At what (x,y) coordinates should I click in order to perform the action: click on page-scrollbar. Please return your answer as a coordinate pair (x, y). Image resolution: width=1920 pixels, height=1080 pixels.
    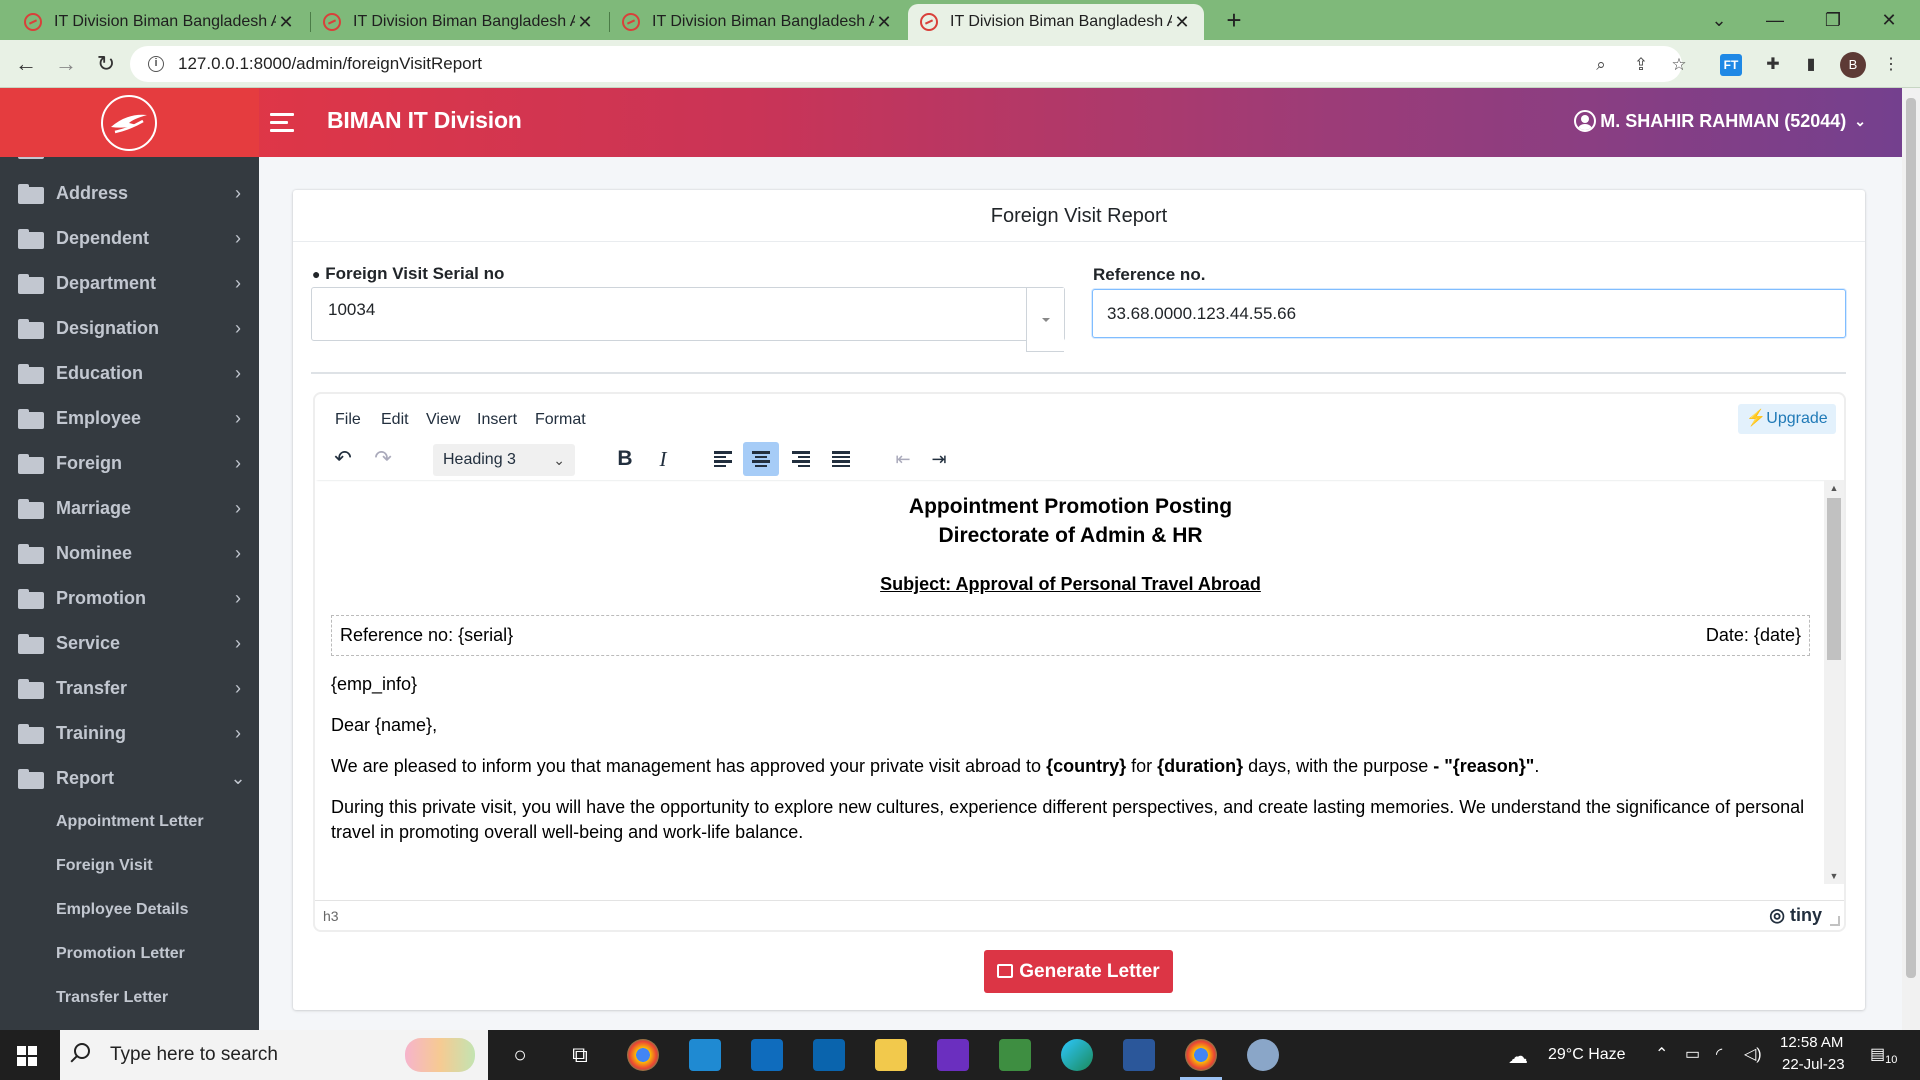
    Looking at the image, I should click on (1911, 559).